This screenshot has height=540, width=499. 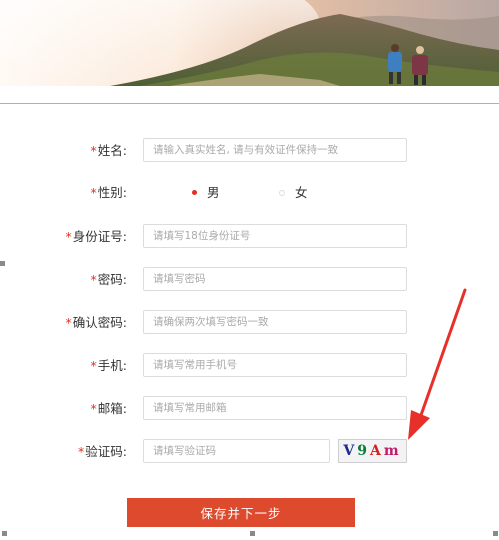 I want to click on captcha-label-text: 验证码:, so click(x=106, y=451).